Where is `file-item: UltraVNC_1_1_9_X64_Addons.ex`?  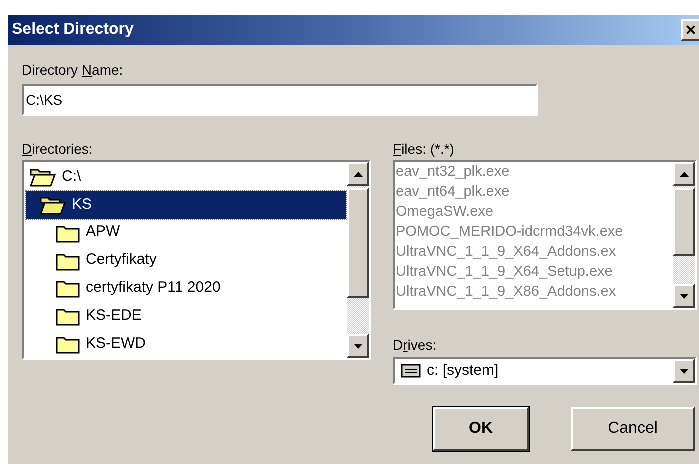 file-item: UltraVNC_1_1_9_X64_Addons.ex is located at coordinates (507, 252).